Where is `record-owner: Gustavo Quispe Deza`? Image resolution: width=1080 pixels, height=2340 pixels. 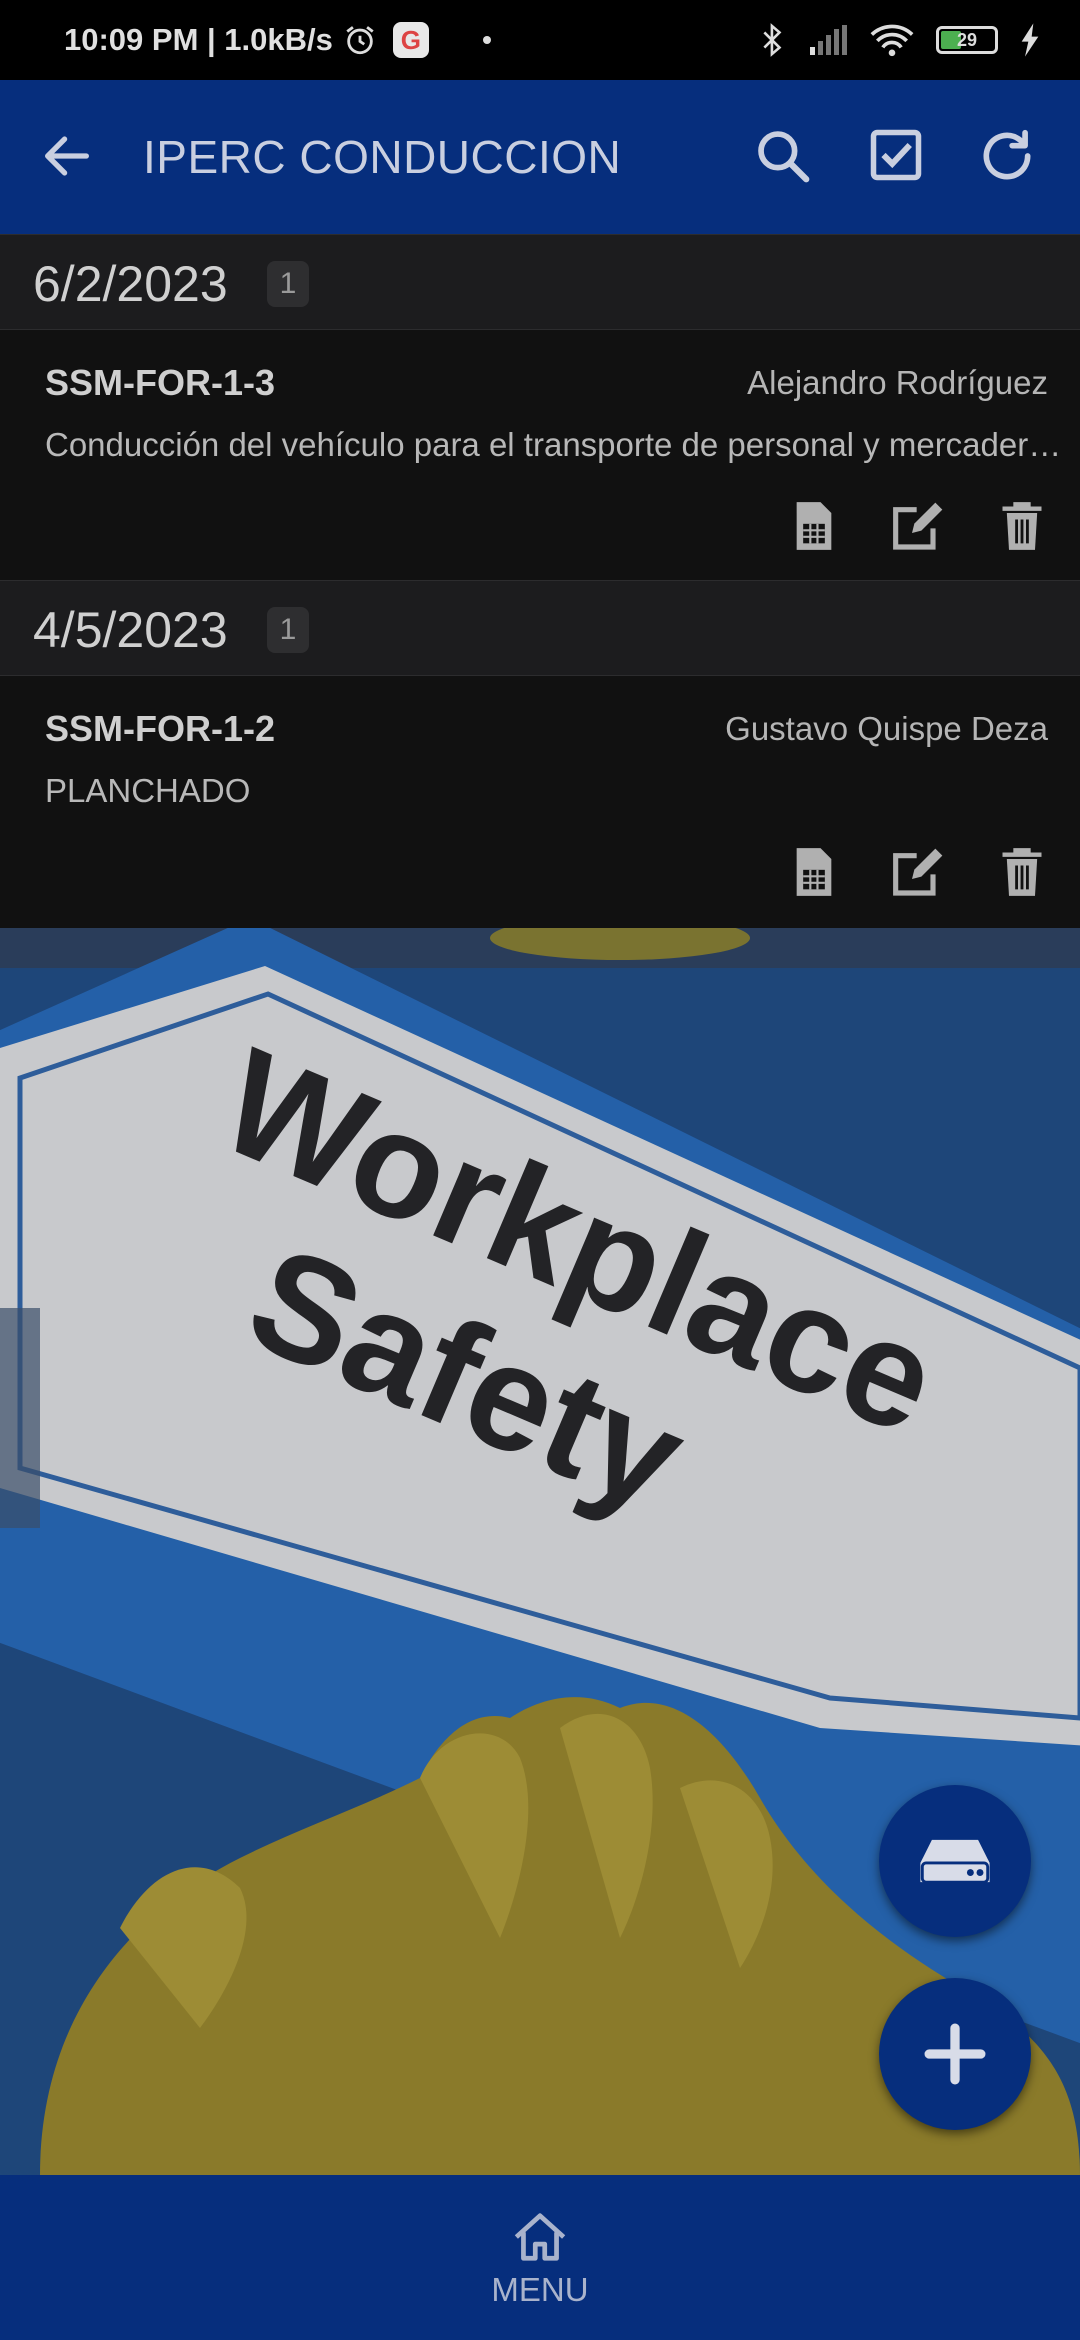 record-owner: Gustavo Quispe Deza is located at coordinates (886, 728).